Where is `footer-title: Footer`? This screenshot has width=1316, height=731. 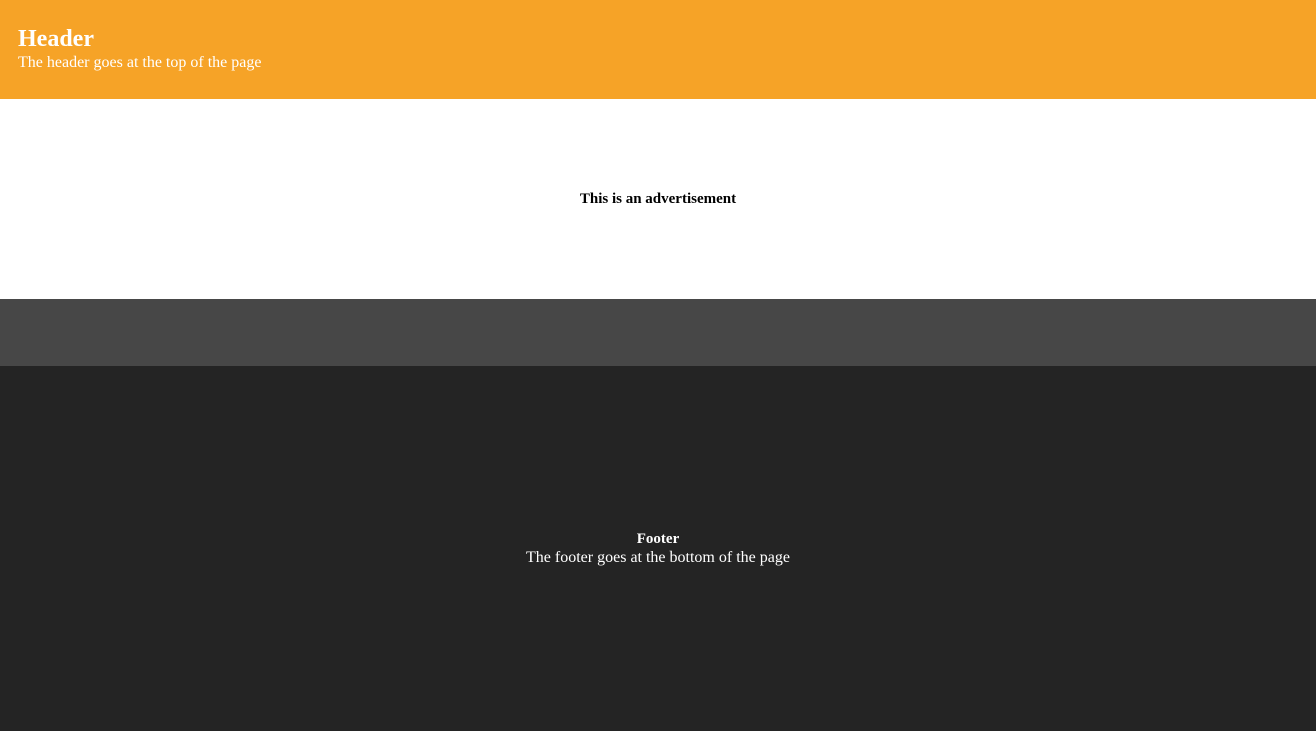 footer-title: Footer is located at coordinates (658, 538).